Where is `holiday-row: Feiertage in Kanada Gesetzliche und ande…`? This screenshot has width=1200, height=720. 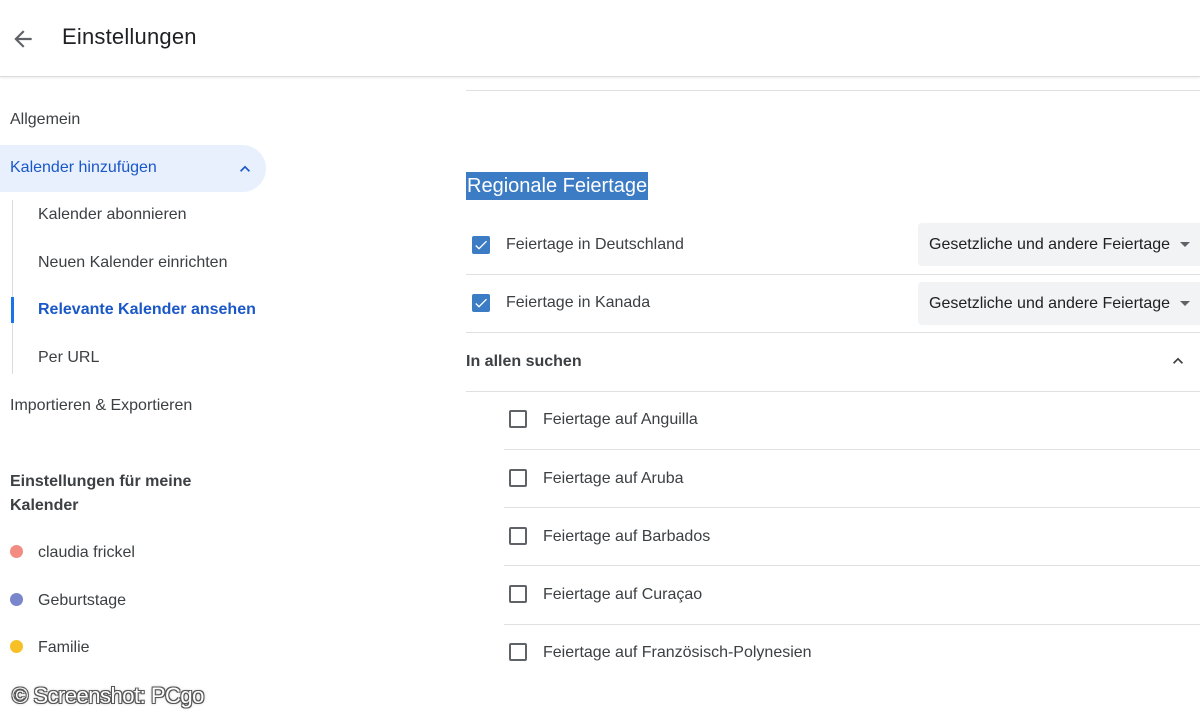
holiday-row: Feiertage in Kanada Gesetzliche und ande… is located at coordinates (833, 307).